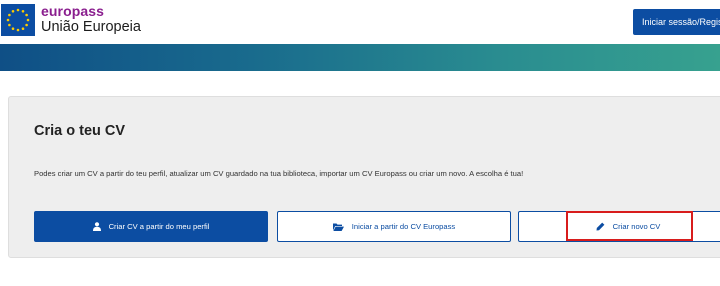 This screenshot has height=286, width=720. What do you see at coordinates (96, 226) in the screenshot?
I see `user-icon` at bounding box center [96, 226].